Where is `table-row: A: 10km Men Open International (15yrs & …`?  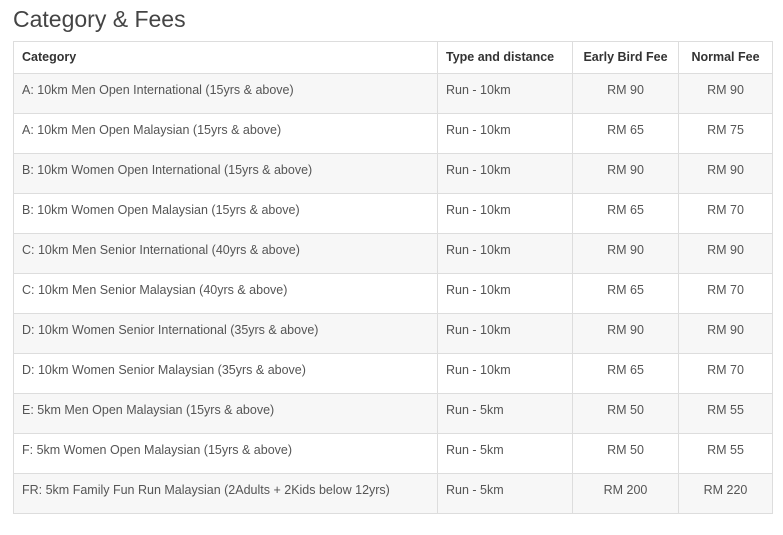 table-row: A: 10km Men Open International (15yrs & … is located at coordinates (393, 93).